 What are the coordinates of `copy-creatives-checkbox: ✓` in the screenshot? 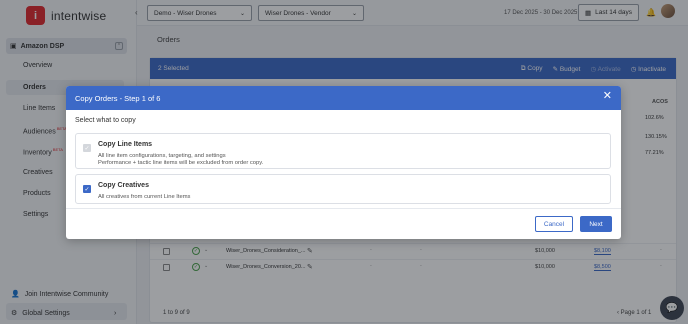 It's located at (87, 189).